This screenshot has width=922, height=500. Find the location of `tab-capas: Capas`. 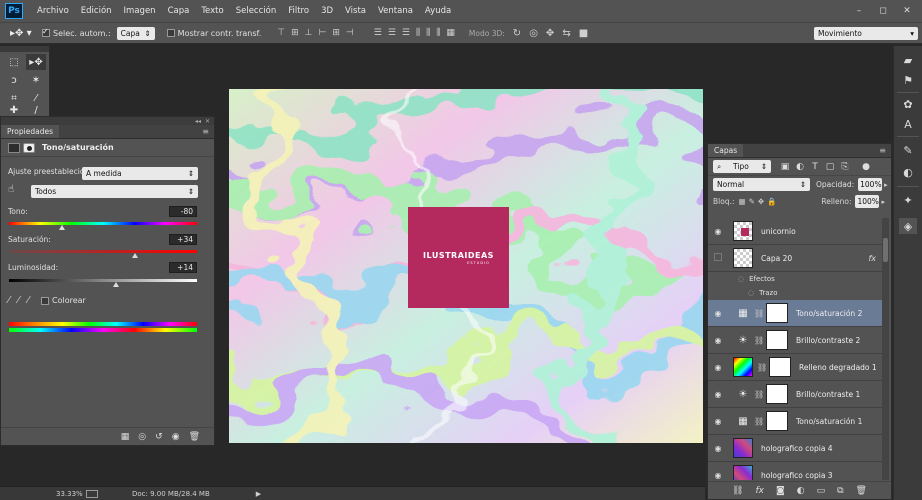

tab-capas: Capas is located at coordinates (726, 150).